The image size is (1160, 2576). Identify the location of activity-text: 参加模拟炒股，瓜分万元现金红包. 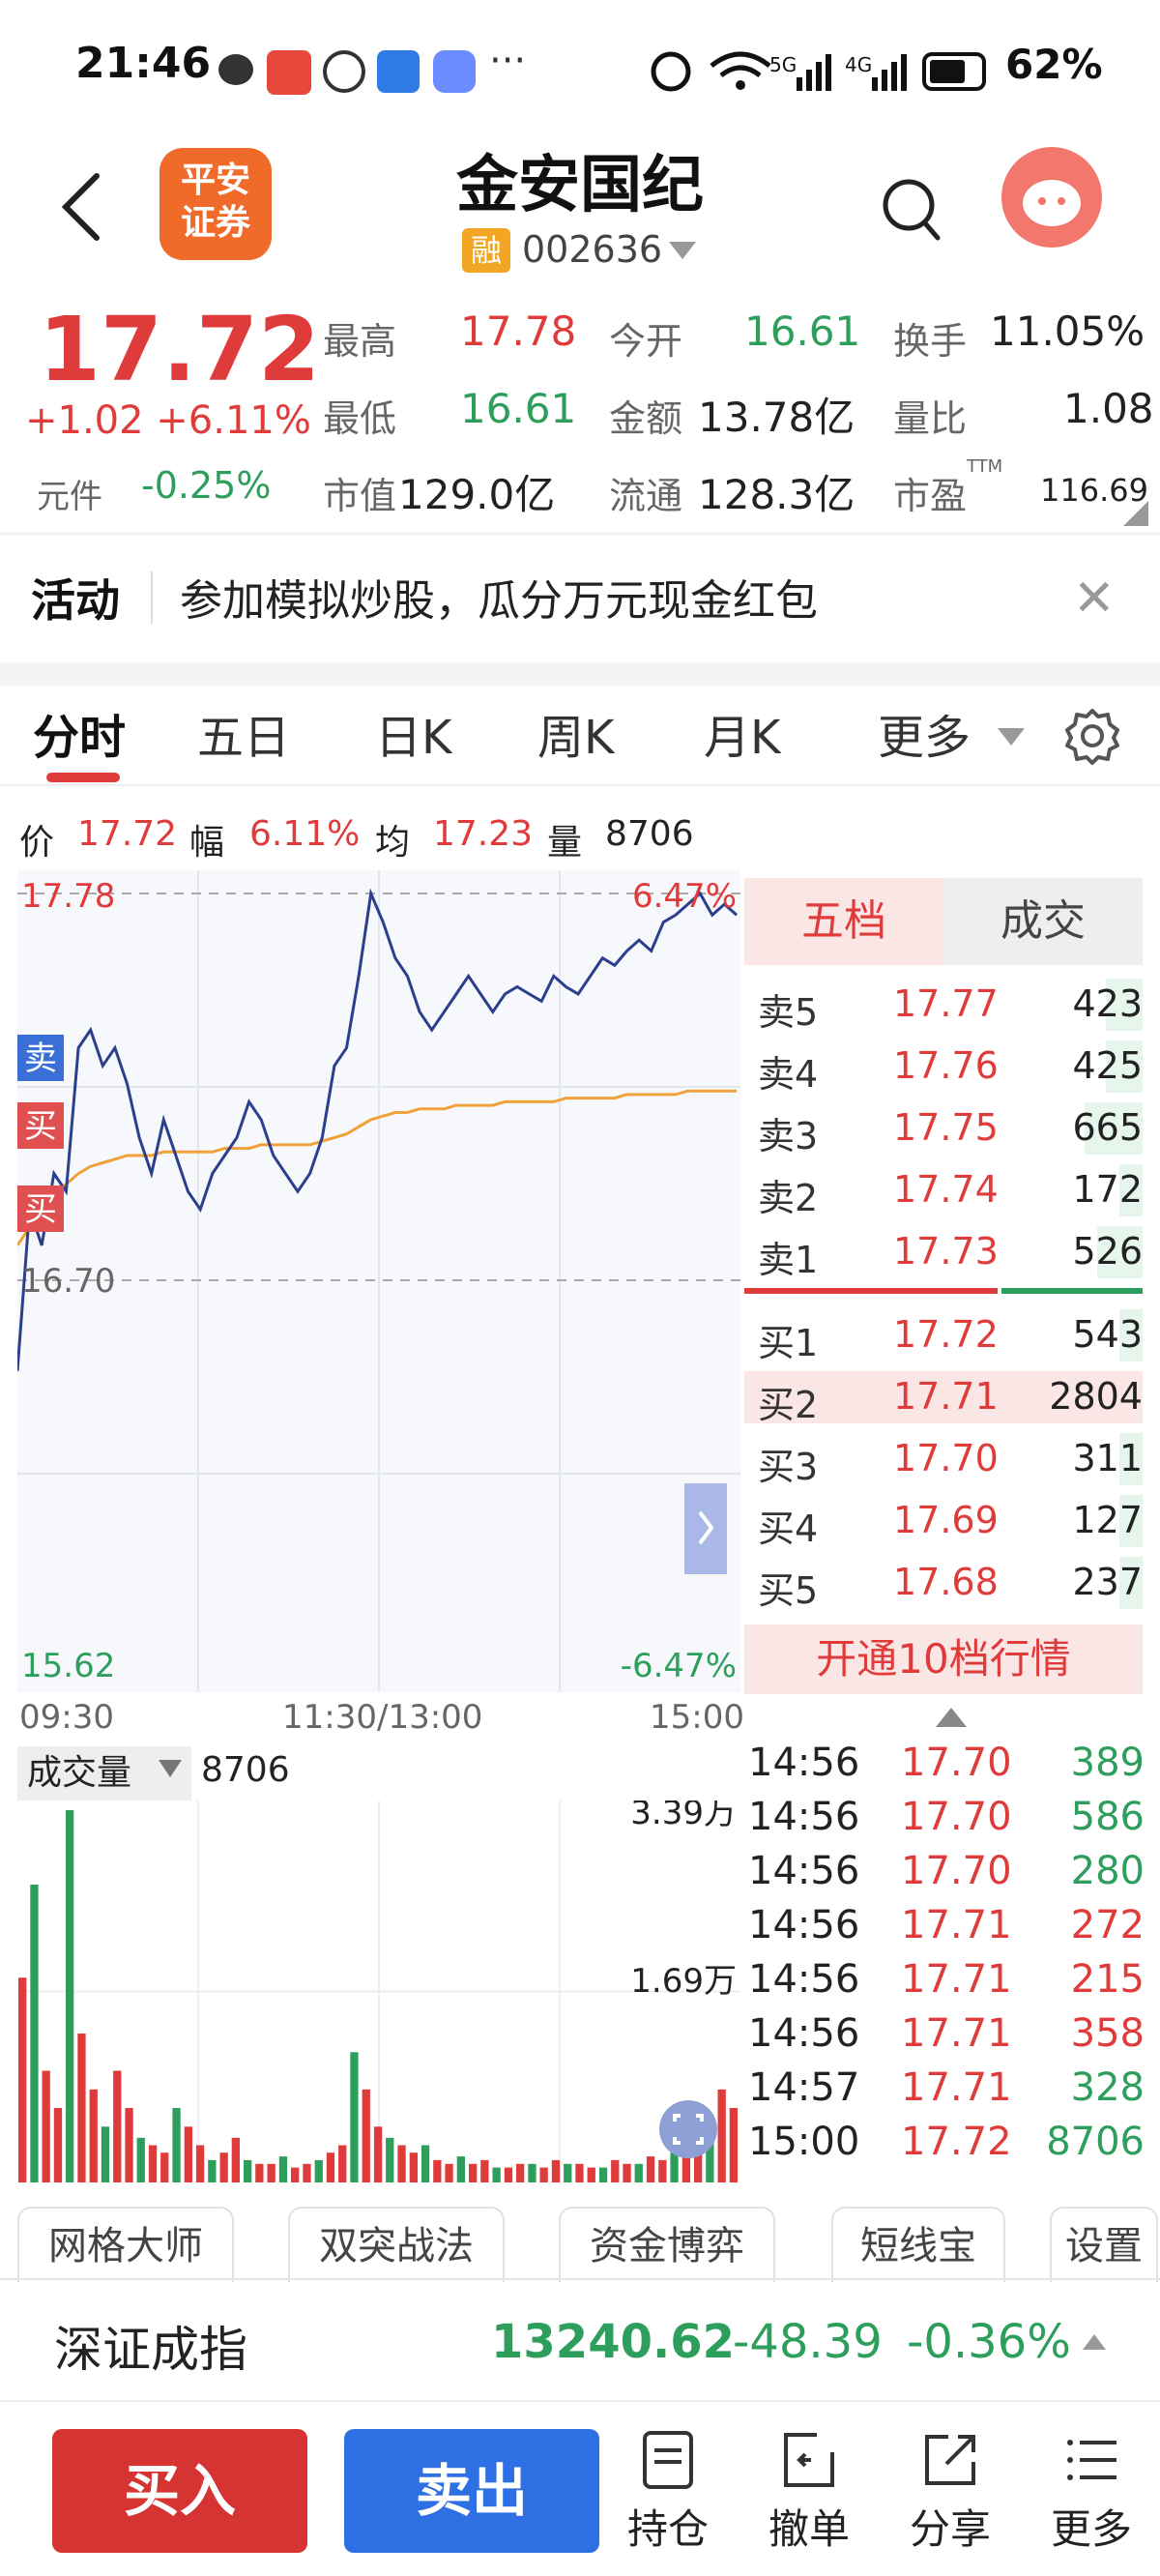
(499, 597).